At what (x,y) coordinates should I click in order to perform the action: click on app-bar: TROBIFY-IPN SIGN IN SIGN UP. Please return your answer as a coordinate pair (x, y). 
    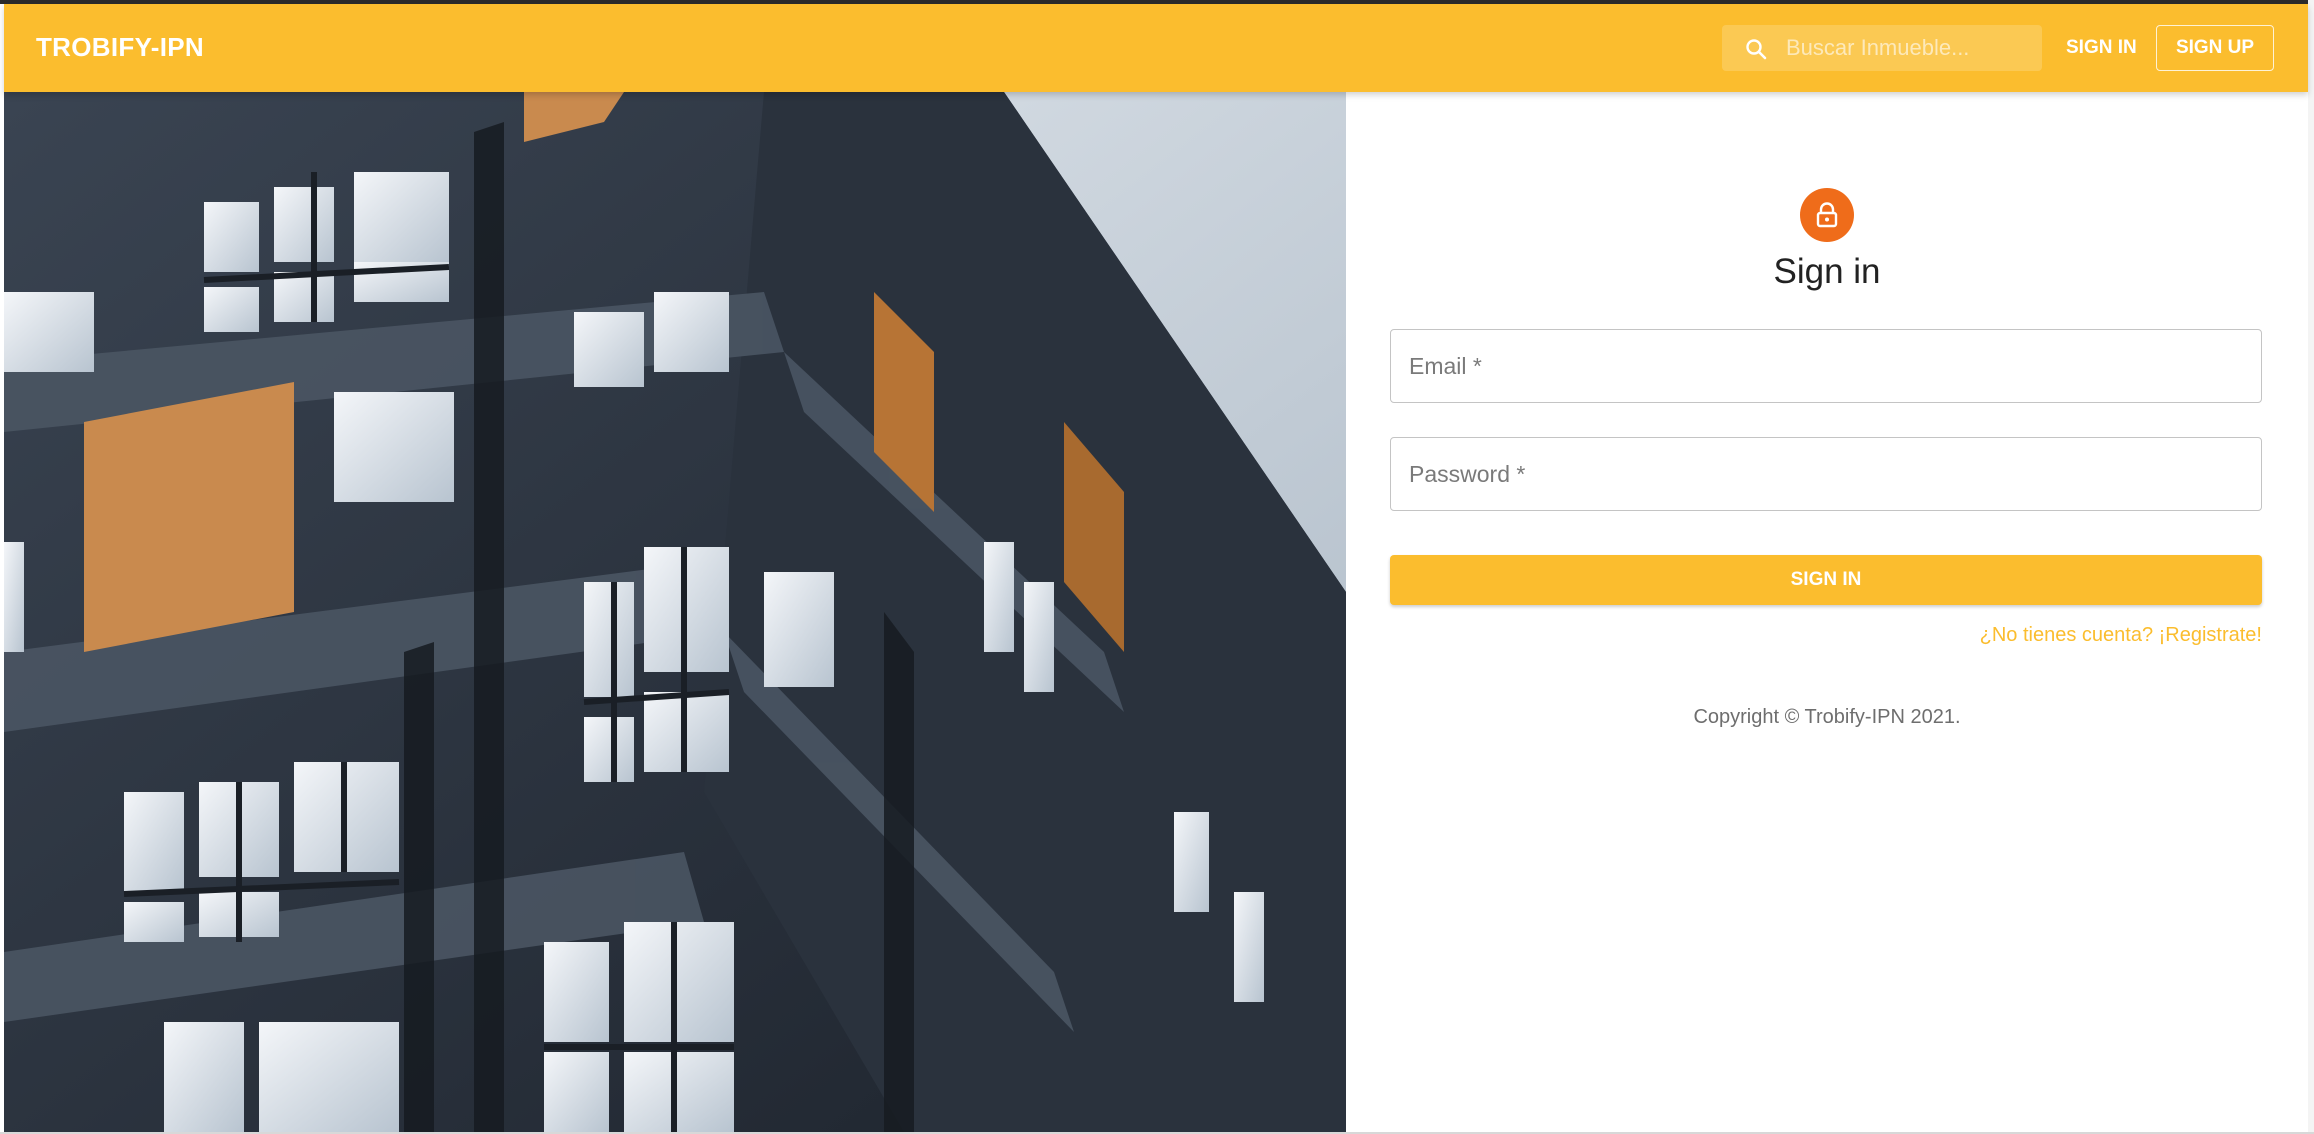
    Looking at the image, I should click on (1156, 48).